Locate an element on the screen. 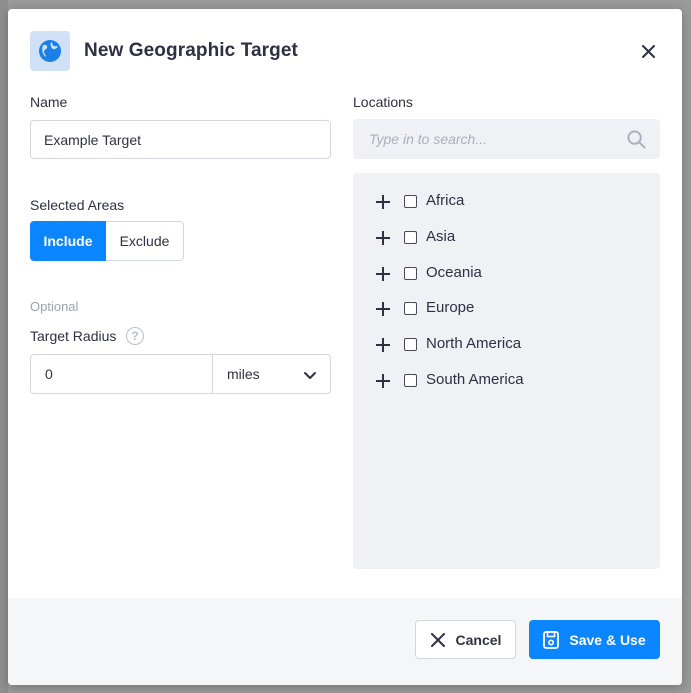  chevron-down-icon is located at coordinates (310, 375).